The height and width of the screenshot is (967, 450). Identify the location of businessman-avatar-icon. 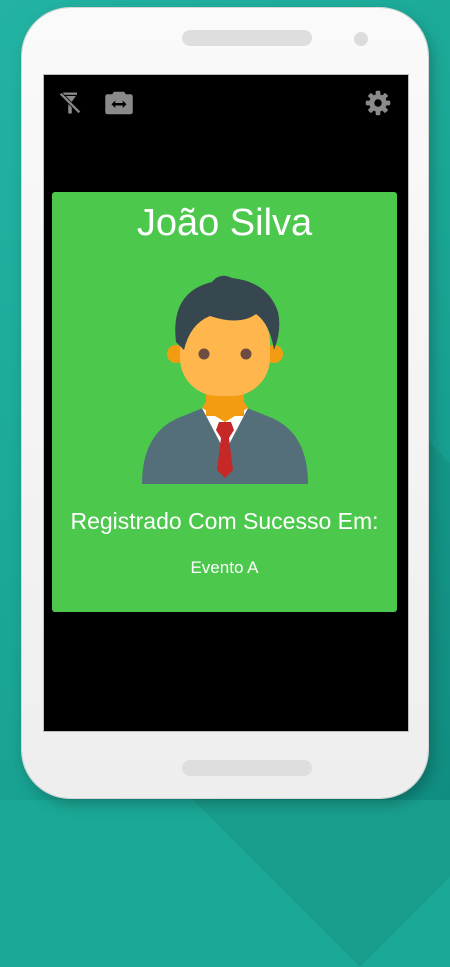
(225, 379).